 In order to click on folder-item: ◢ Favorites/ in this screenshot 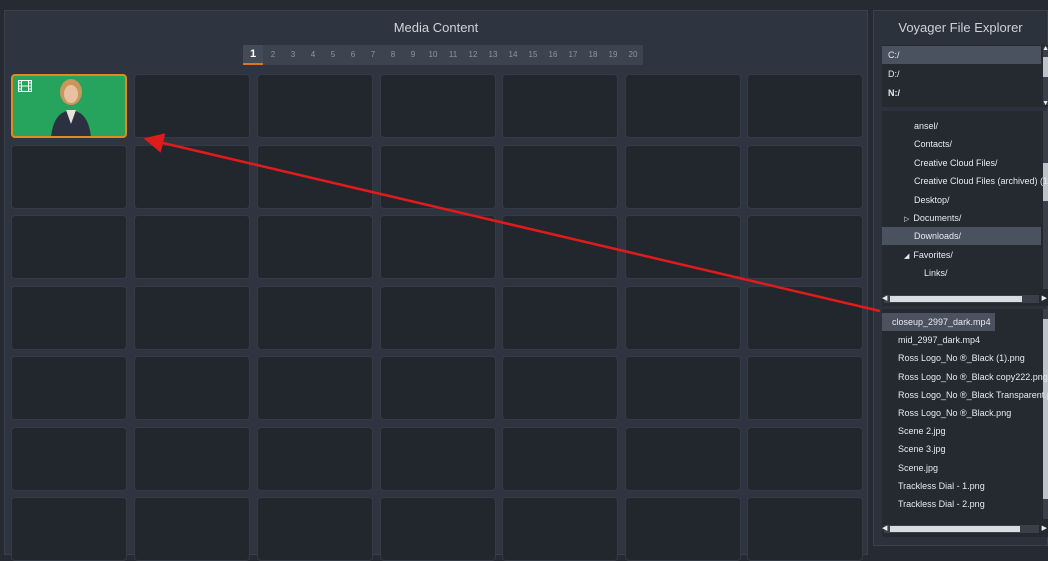, I will do `click(961, 255)`.